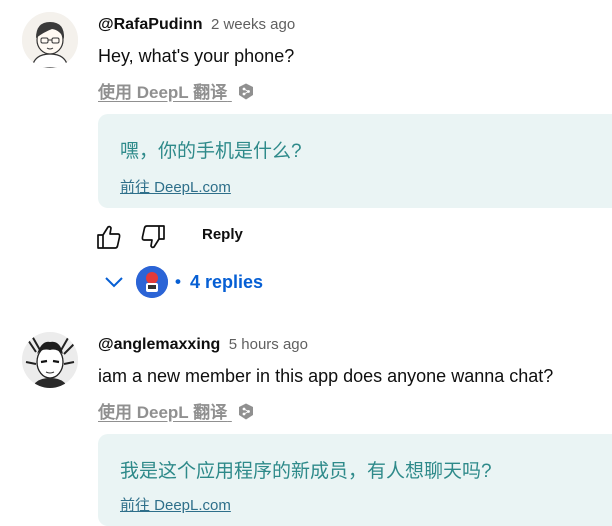 Image resolution: width=612 pixels, height=526 pixels. I want to click on dislike-button, so click(153, 237).